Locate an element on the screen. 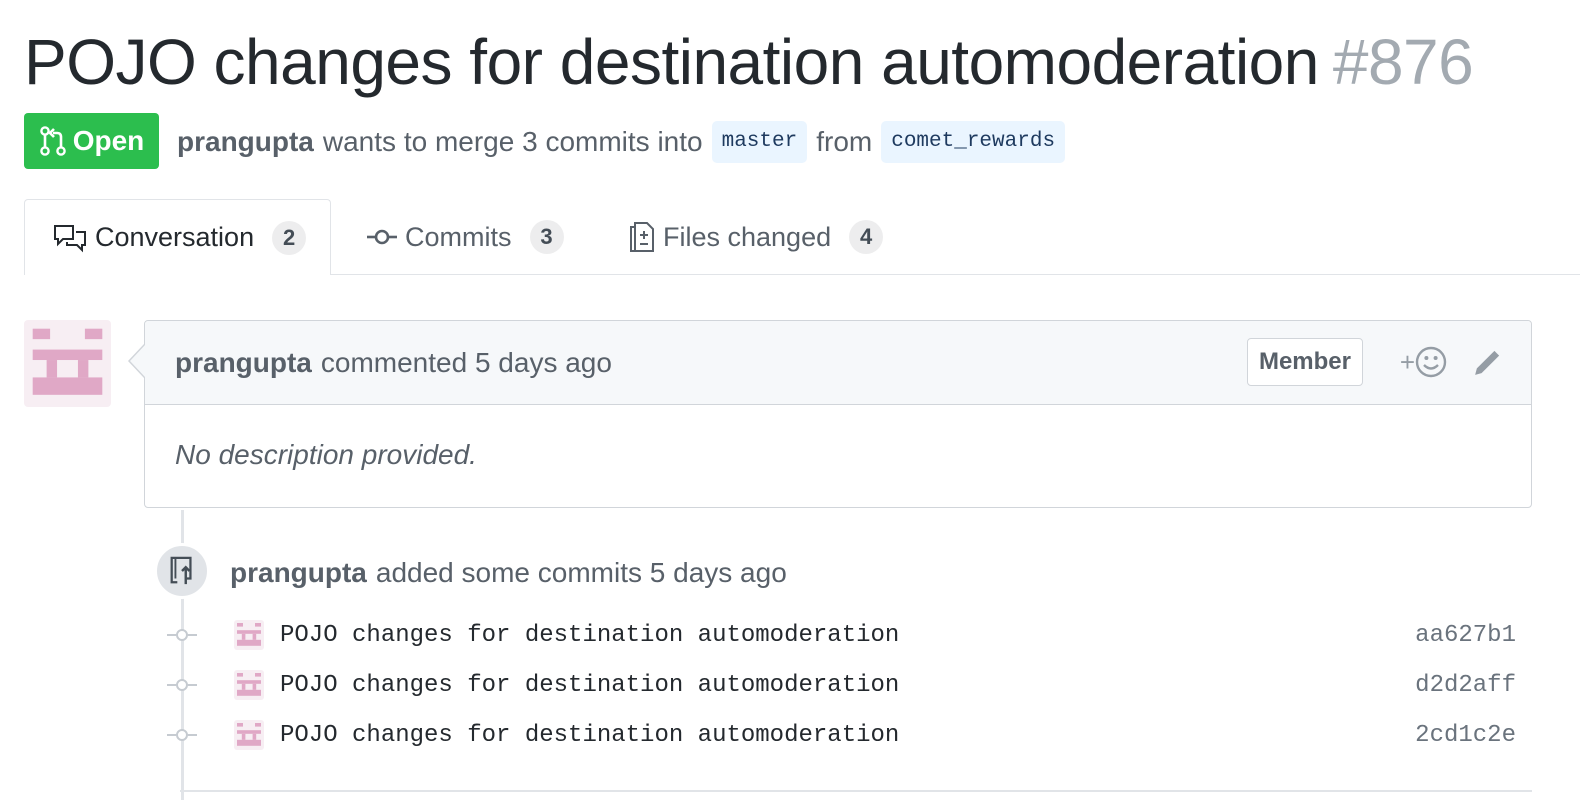 This screenshot has height=800, width=1580. merge-text: wants to merge 3 commits into is located at coordinates (512, 141).